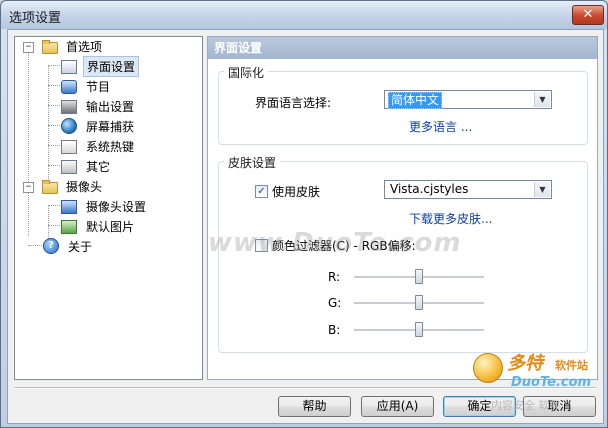  Describe the element at coordinates (69, 227) in the screenshot. I see `default-image-icon` at that location.